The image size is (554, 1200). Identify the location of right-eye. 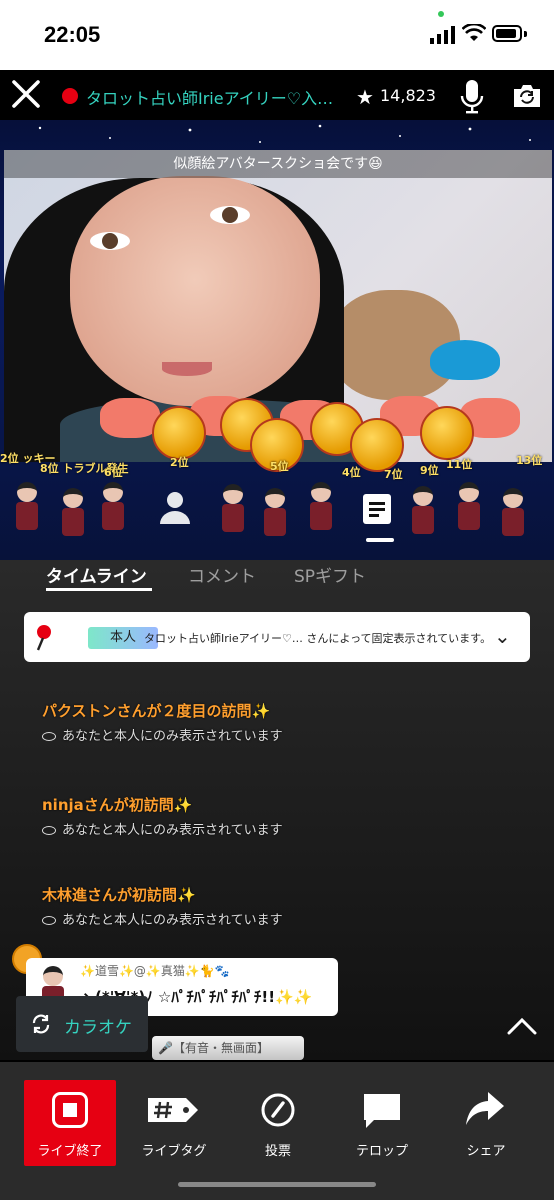
(230, 215).